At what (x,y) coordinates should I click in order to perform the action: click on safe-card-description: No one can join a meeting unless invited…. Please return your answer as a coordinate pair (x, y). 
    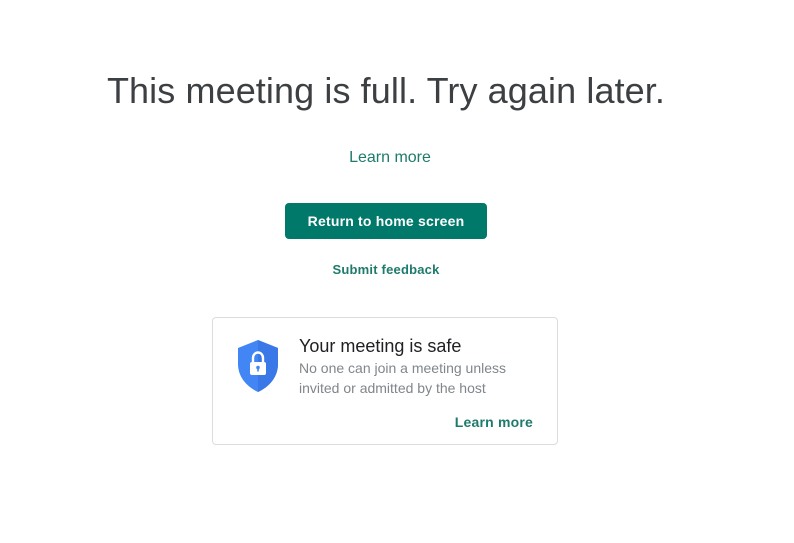
    Looking at the image, I should click on (403, 378).